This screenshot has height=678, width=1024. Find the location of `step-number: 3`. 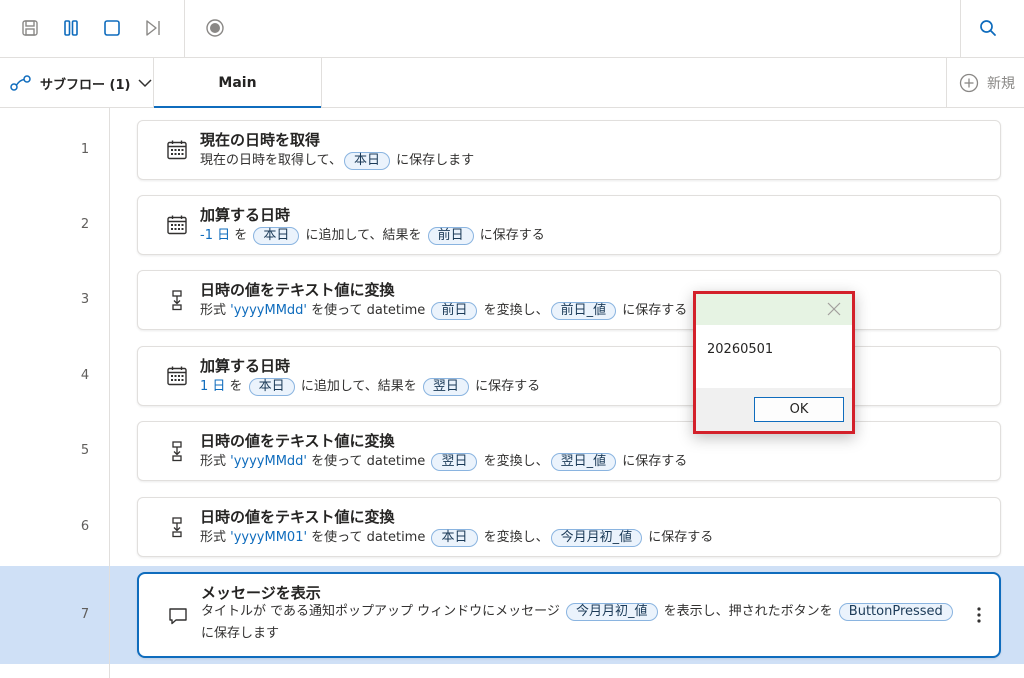

step-number: 3 is located at coordinates (85, 299).